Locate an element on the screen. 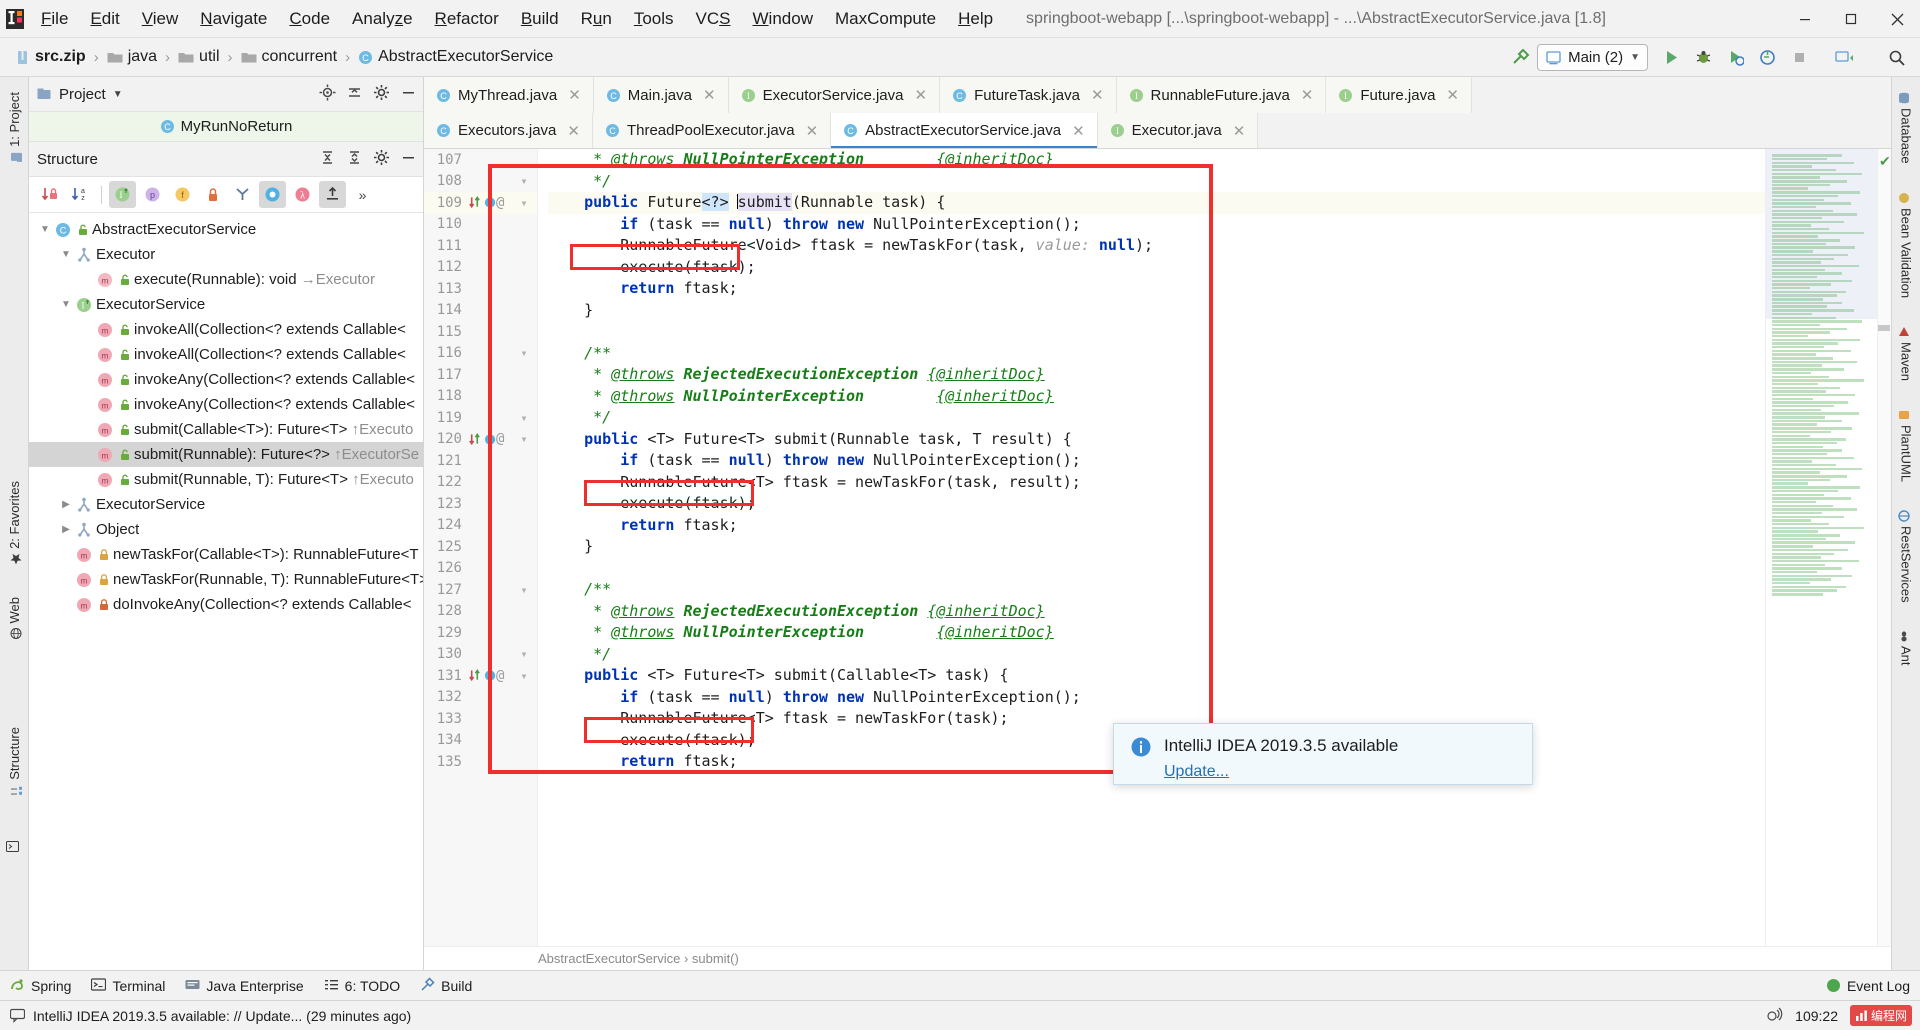 The image size is (1920, 1030). code-line: return ftask; is located at coordinates (1156, 526).